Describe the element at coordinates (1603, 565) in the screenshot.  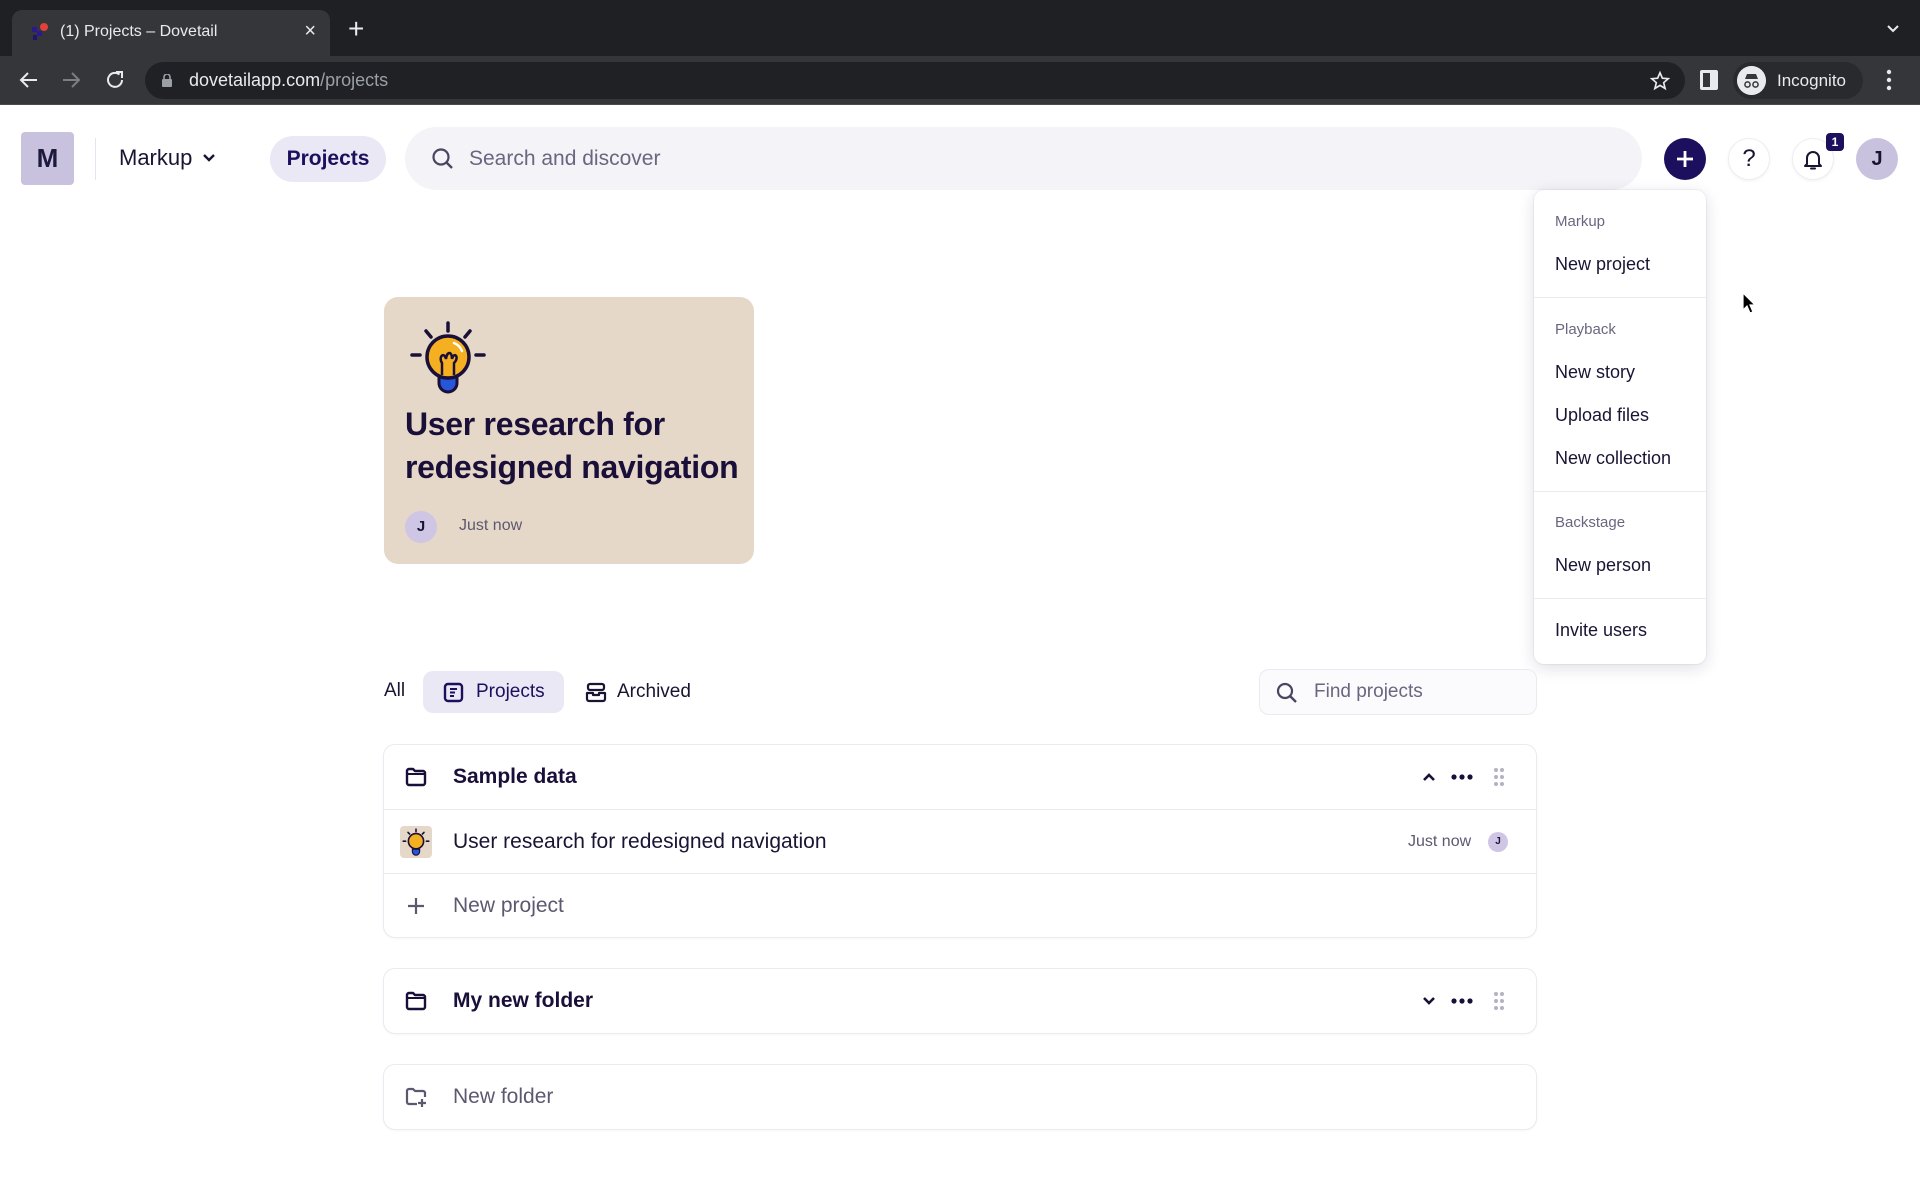
I see `menu-item-new-person: New person` at that location.